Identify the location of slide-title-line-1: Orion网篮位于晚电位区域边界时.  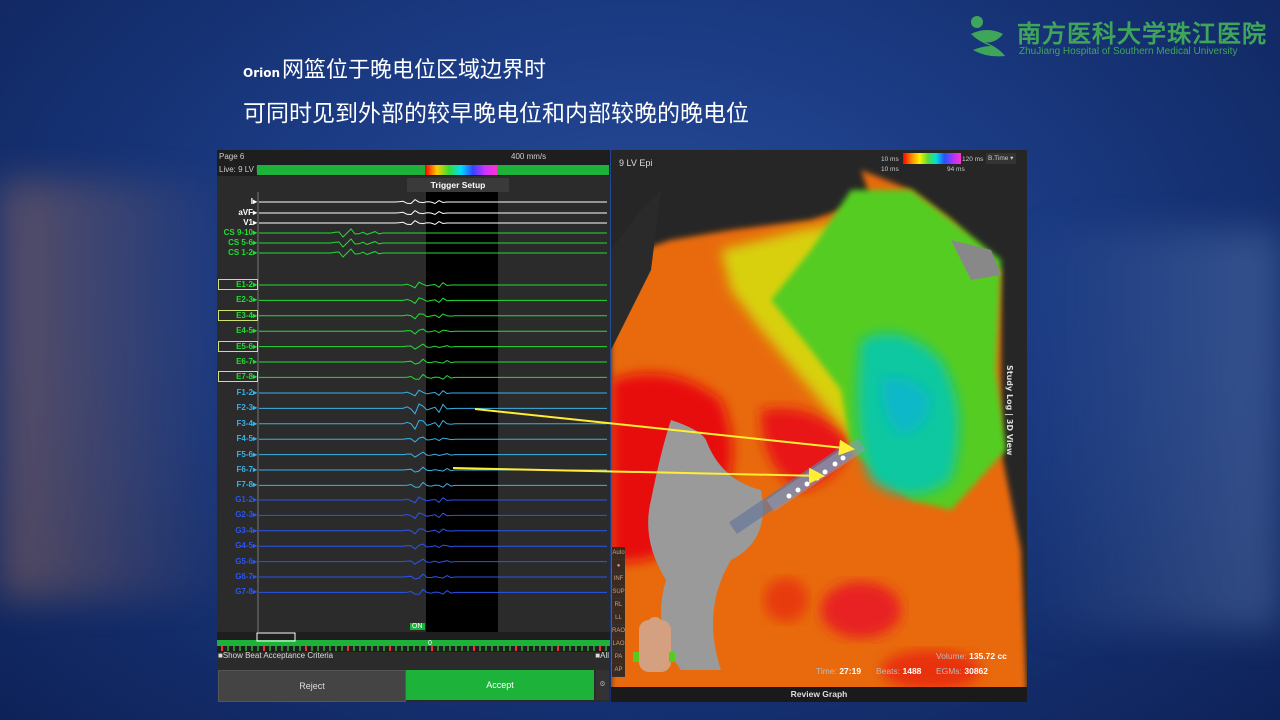
(394, 68).